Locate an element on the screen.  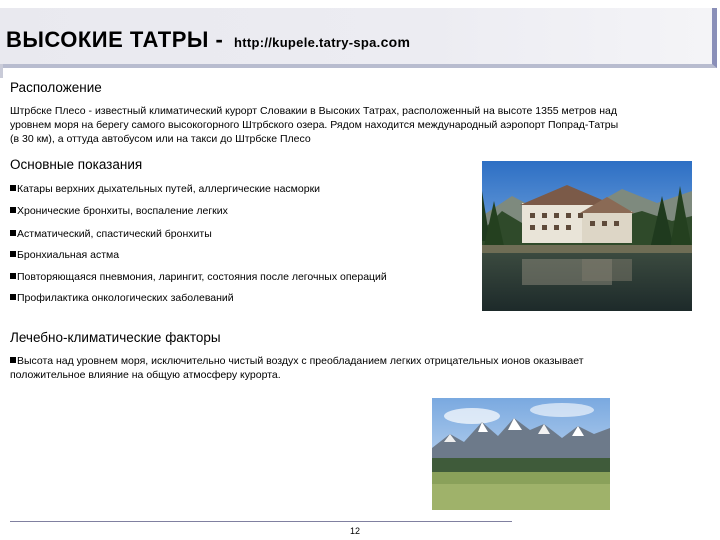
mountain-panorama-photo is located at coordinates (521, 454).